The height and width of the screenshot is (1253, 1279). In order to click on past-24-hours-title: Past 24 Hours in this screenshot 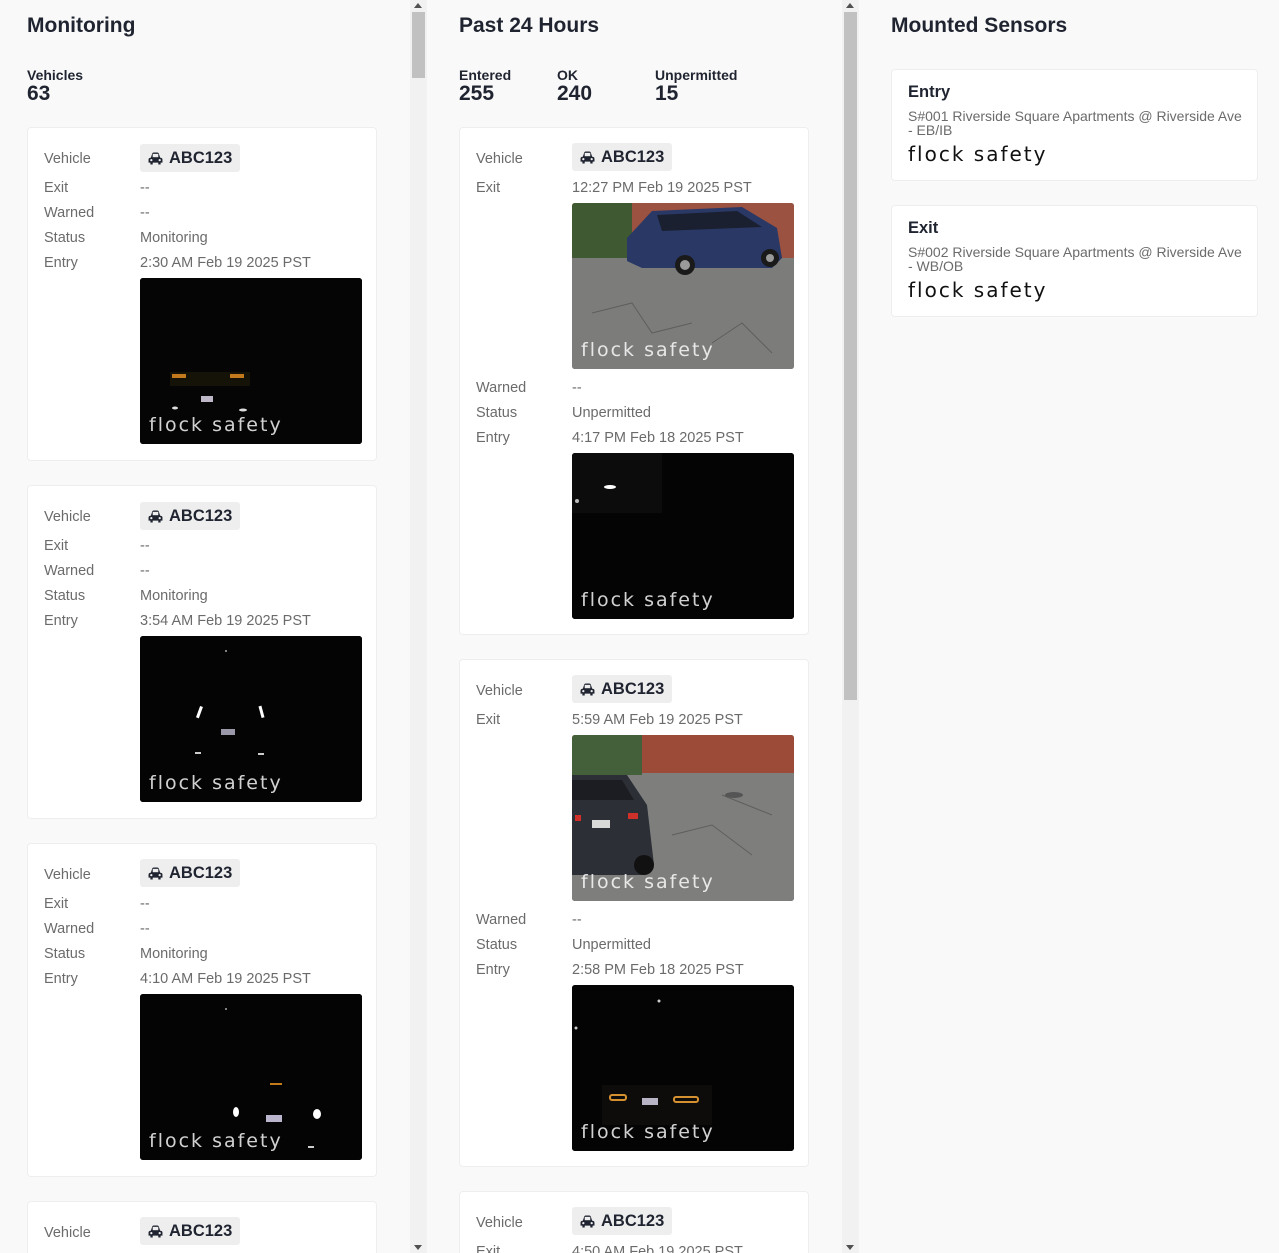, I will do `click(529, 25)`.